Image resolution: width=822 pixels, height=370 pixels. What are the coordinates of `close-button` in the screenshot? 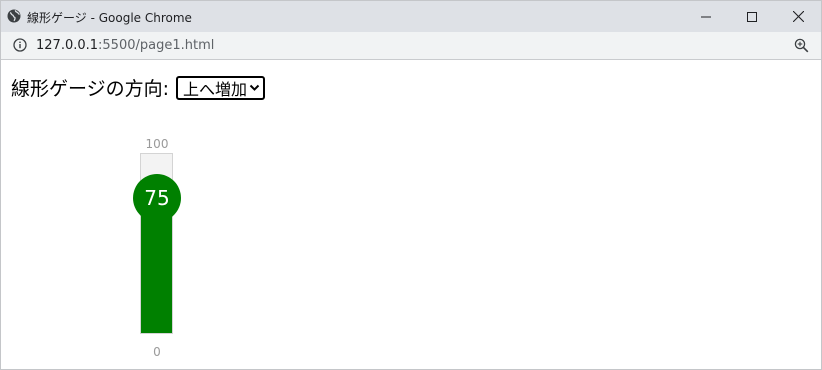 It's located at (798, 16).